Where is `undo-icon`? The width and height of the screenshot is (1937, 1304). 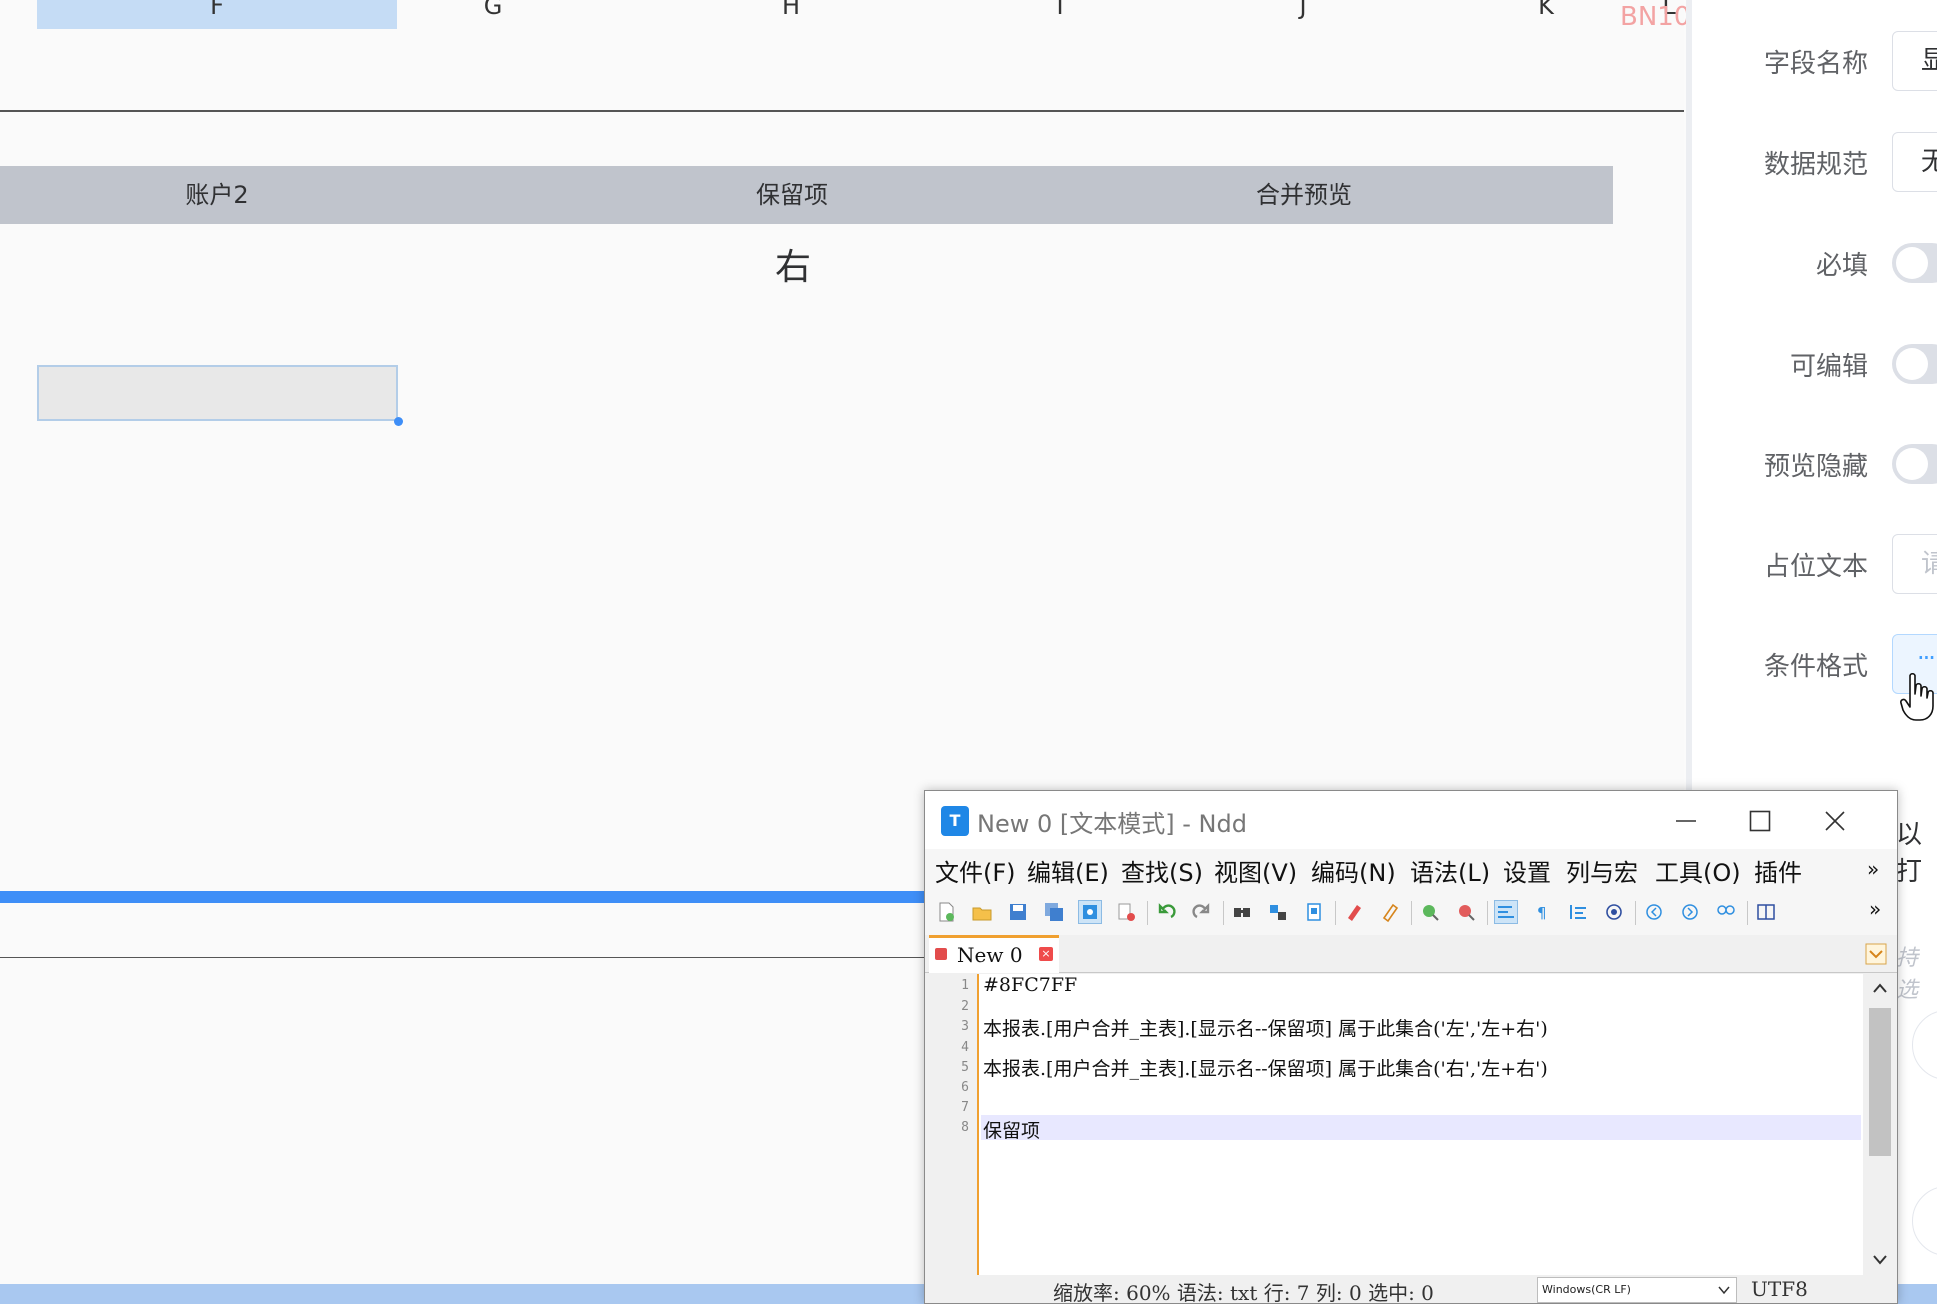 undo-icon is located at coordinates (1166, 912).